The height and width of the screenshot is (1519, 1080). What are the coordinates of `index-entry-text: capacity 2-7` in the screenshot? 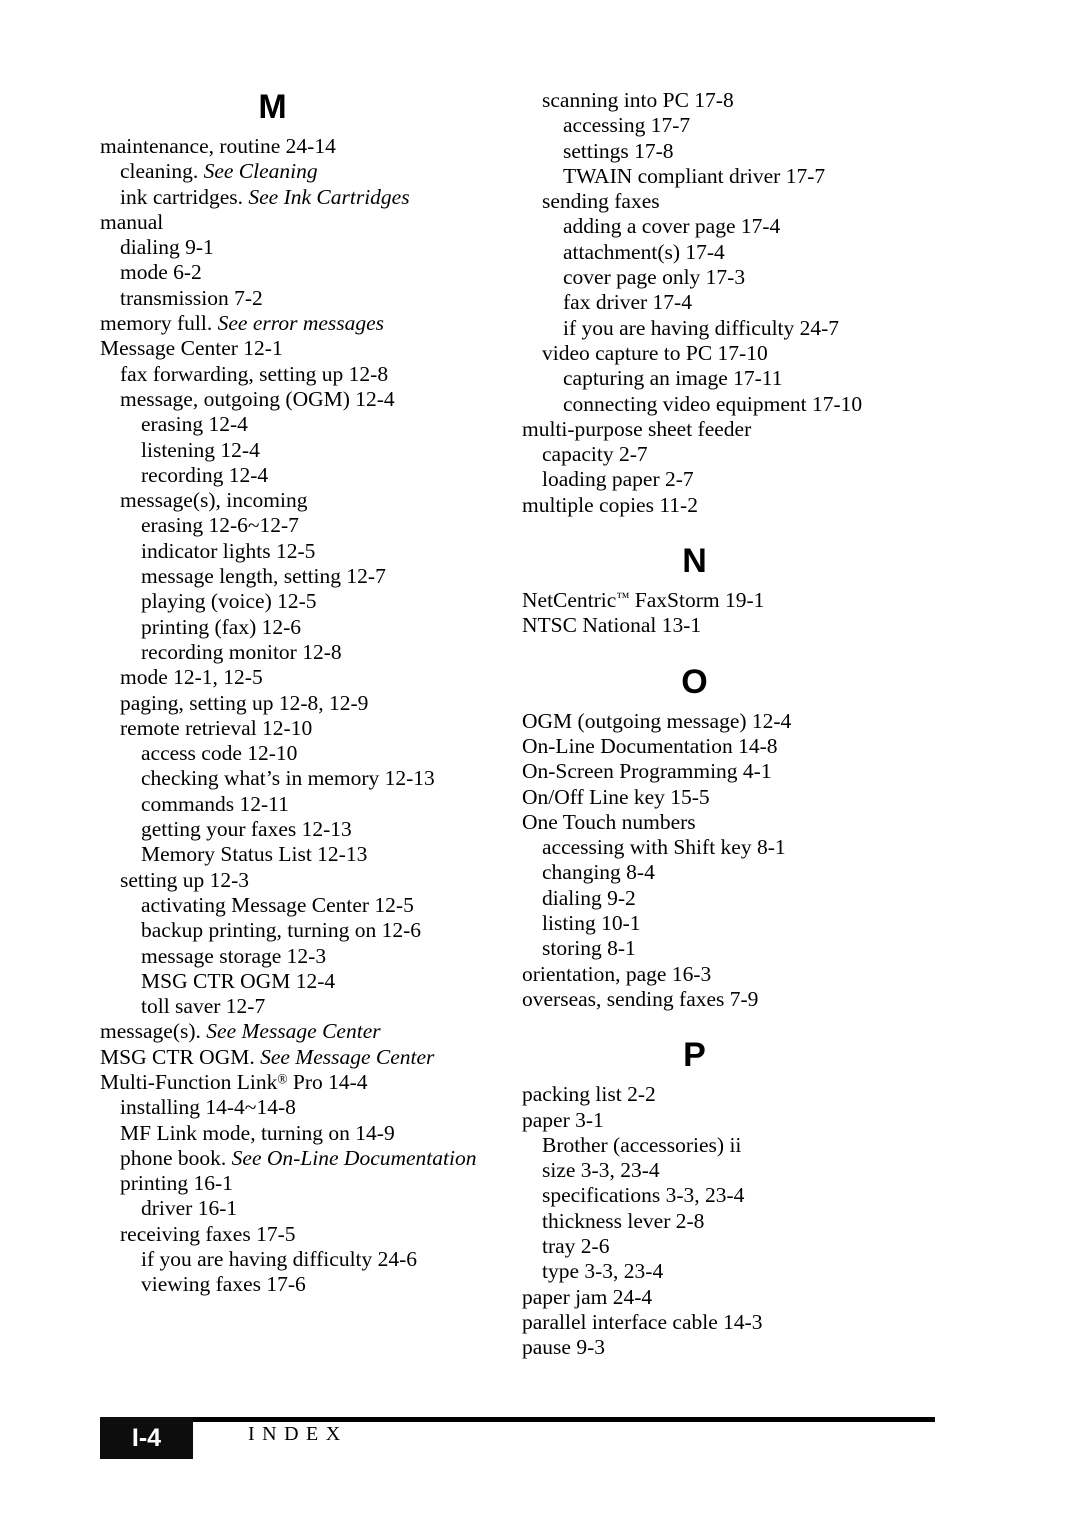 It's located at (595, 454).